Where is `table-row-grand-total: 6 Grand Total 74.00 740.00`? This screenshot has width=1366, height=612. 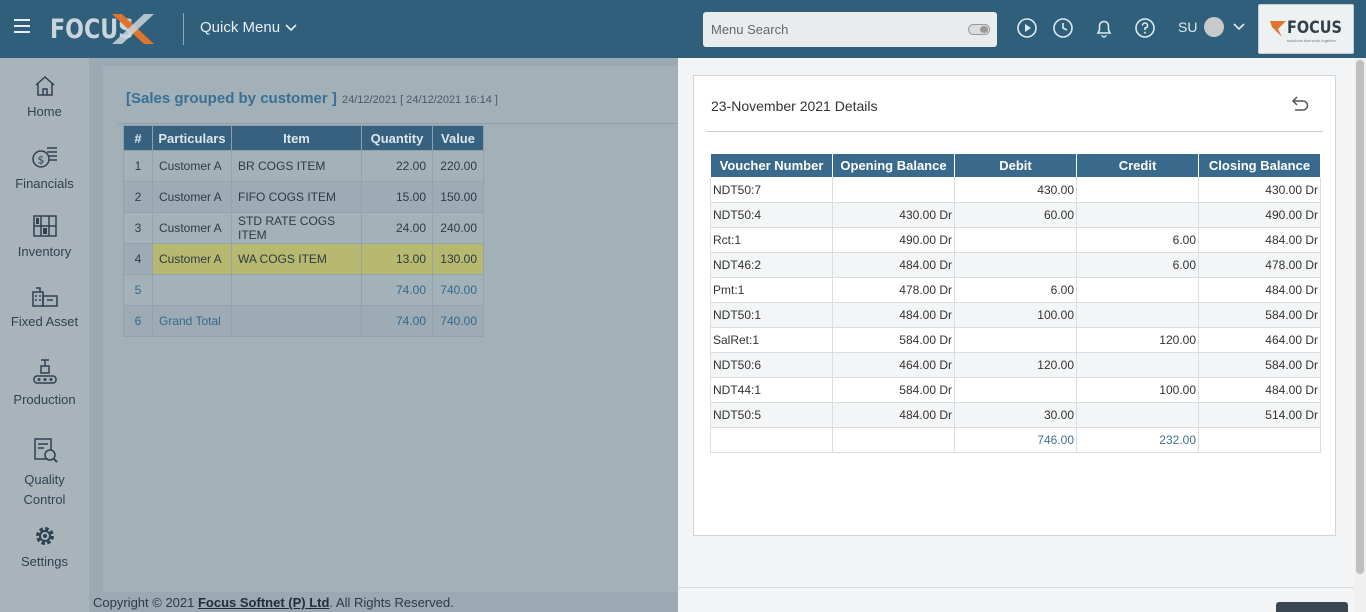 table-row-grand-total: 6 Grand Total 74.00 740.00 is located at coordinates (303, 321).